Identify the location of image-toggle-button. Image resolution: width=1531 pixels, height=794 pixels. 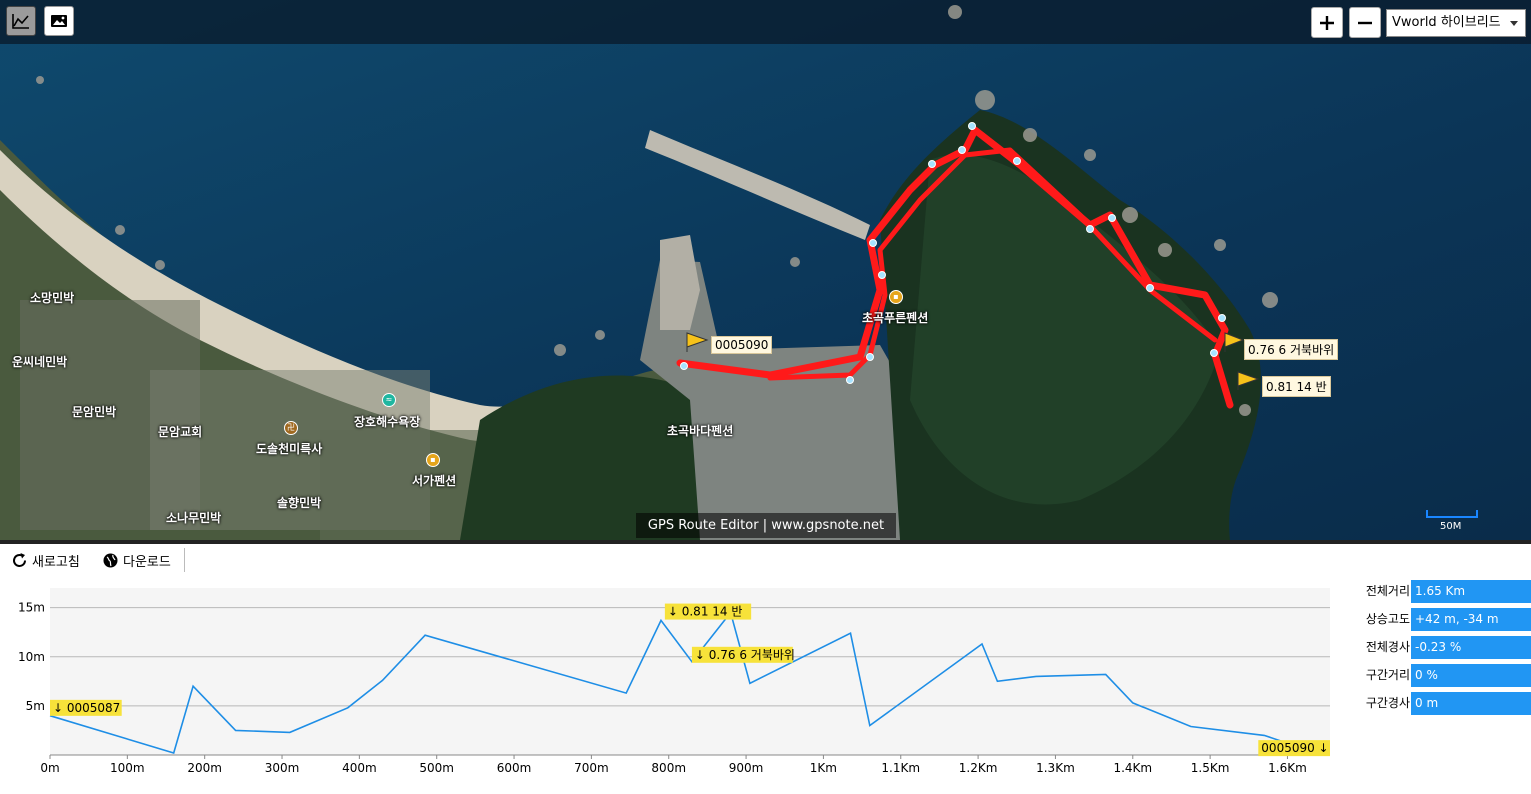
(59, 21).